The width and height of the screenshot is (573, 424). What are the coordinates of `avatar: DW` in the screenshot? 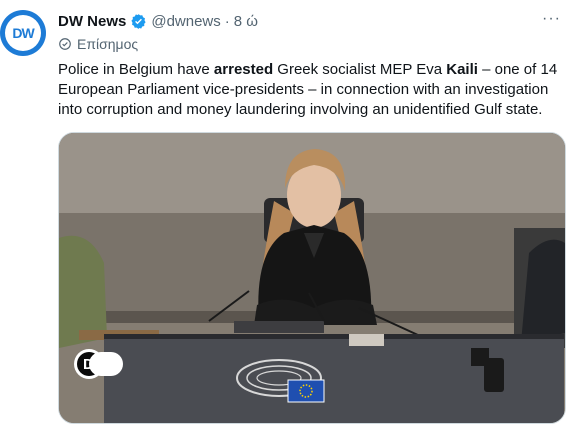 It's located at (23, 33).